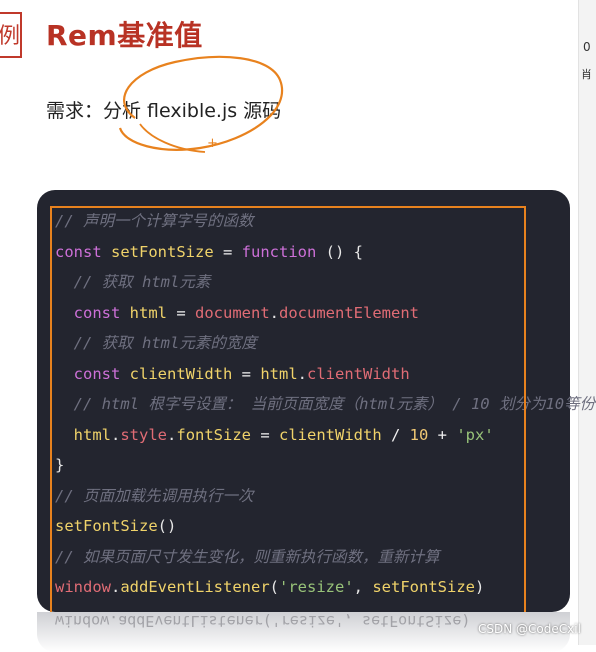 Image resolution: width=596 pixels, height=652 pixels. Describe the element at coordinates (587, 47) in the screenshot. I see `side-panel-char: 0` at that location.